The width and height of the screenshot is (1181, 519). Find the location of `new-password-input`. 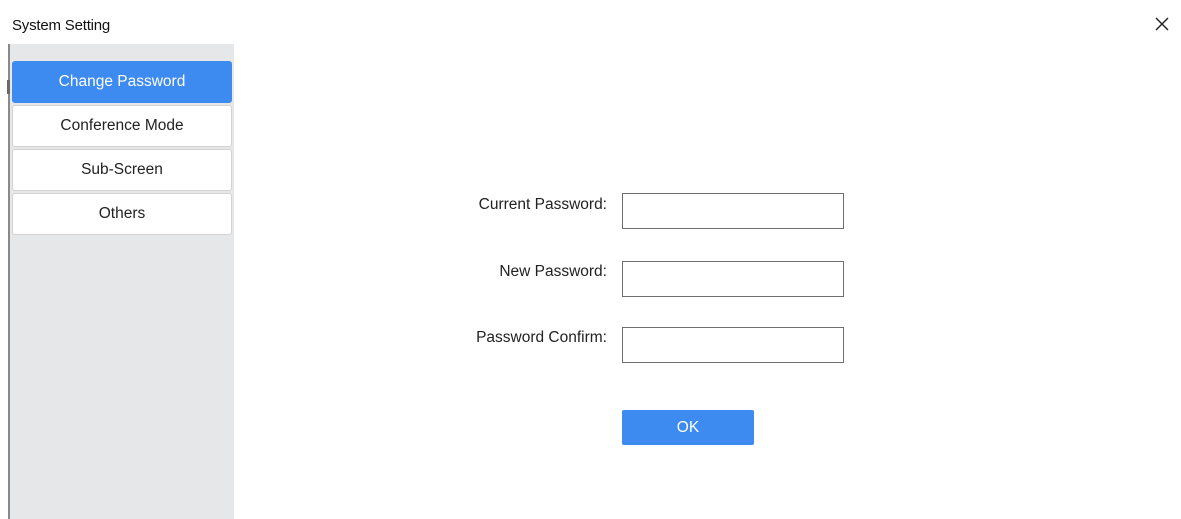

new-password-input is located at coordinates (733, 279).